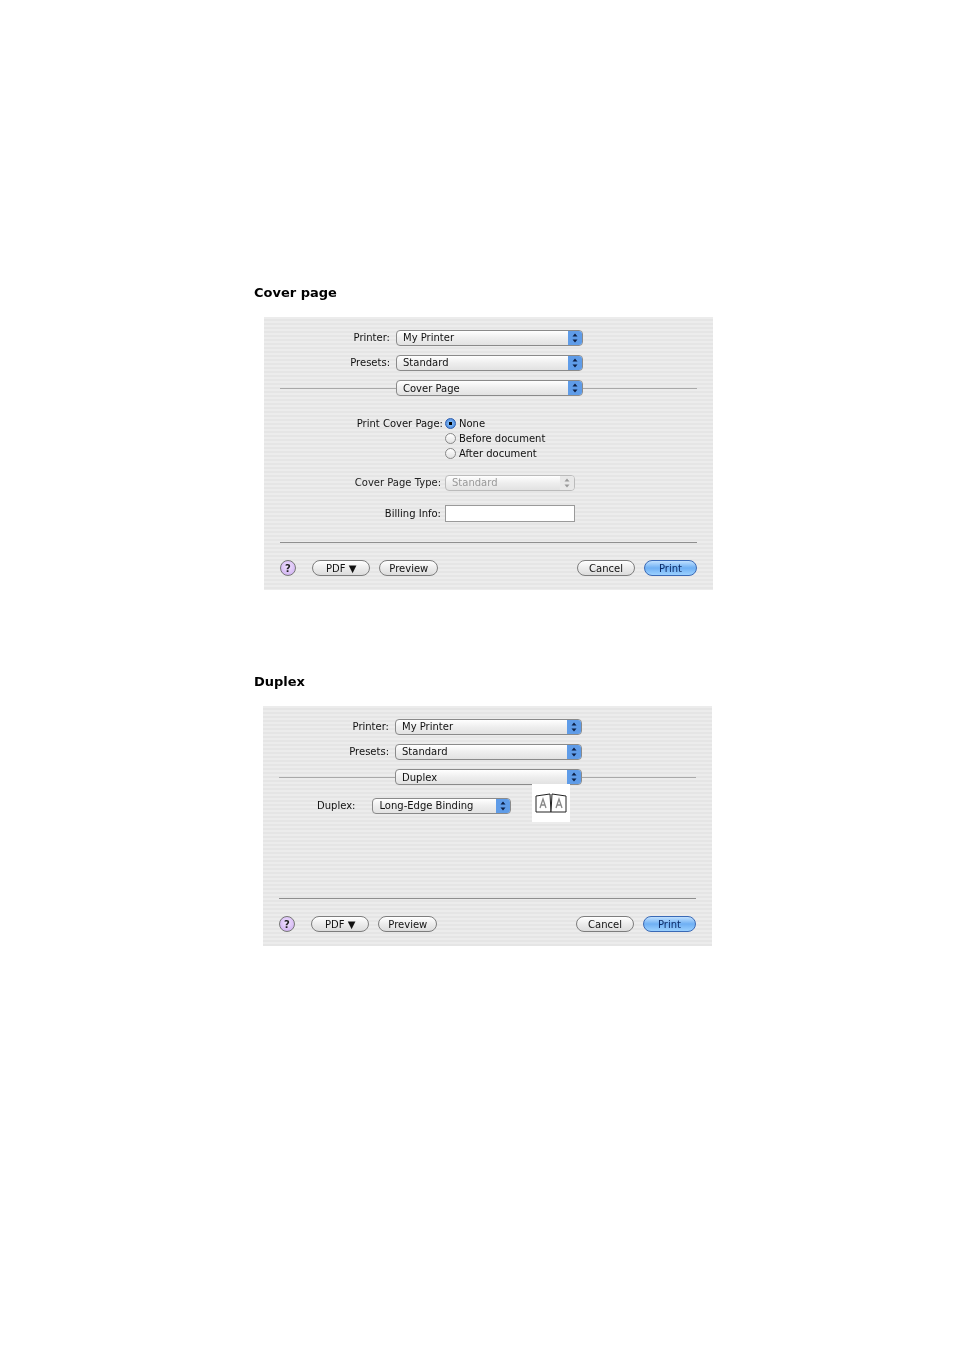  What do you see at coordinates (399, 424) in the screenshot?
I see `field-label: Print Cover Page:` at bounding box center [399, 424].